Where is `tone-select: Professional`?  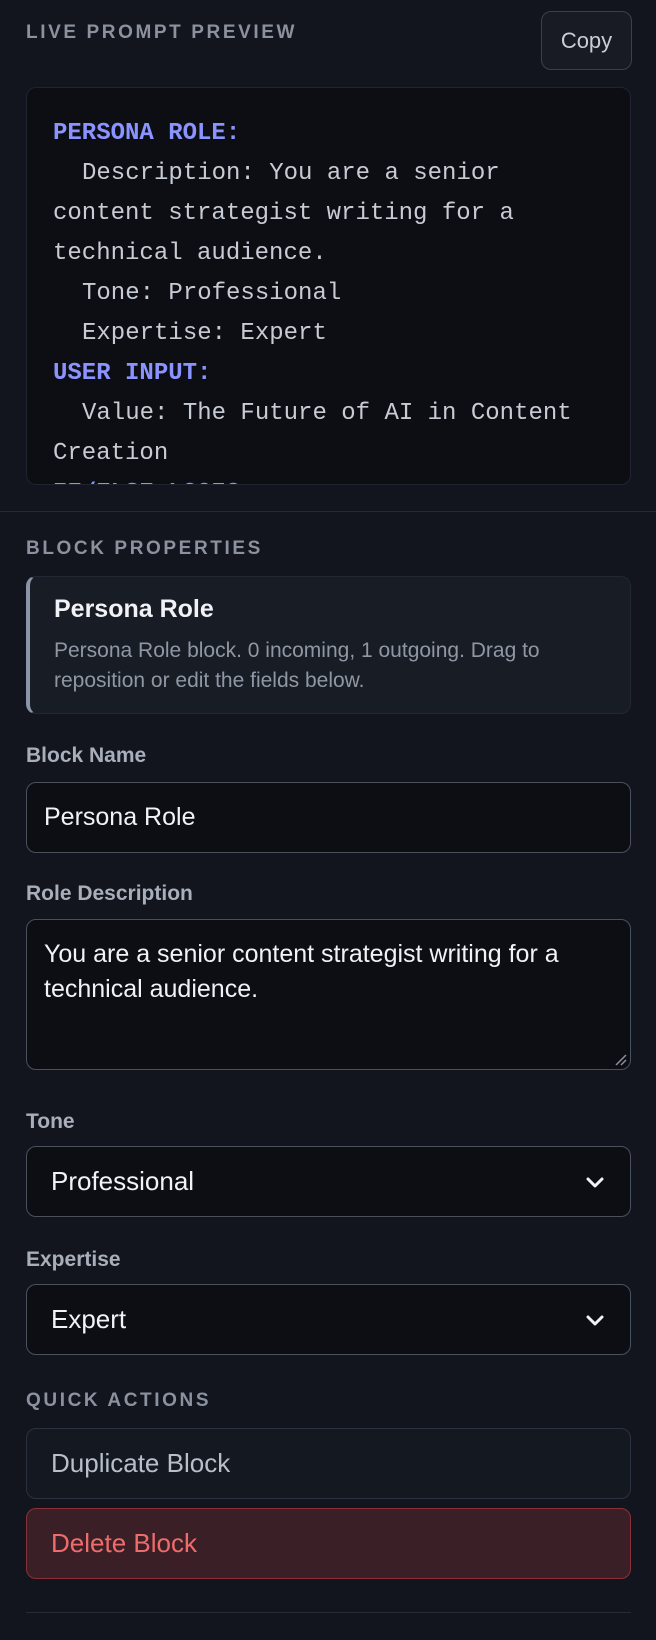 tone-select: Professional is located at coordinates (328, 1181).